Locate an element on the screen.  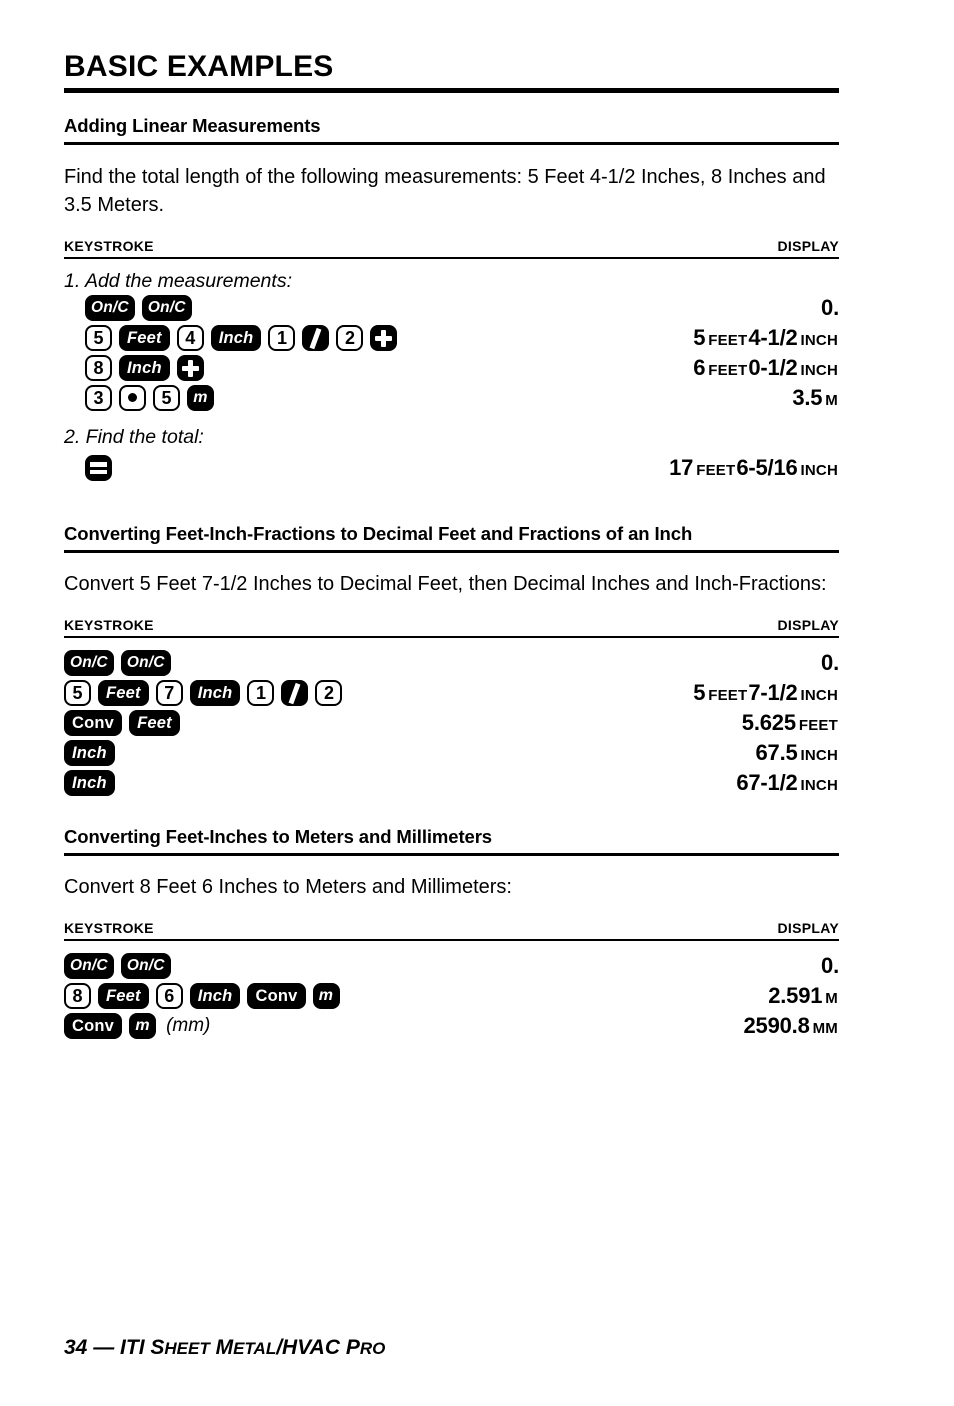
footer-hvac: /HVAC is located at coordinates (308, 1347).